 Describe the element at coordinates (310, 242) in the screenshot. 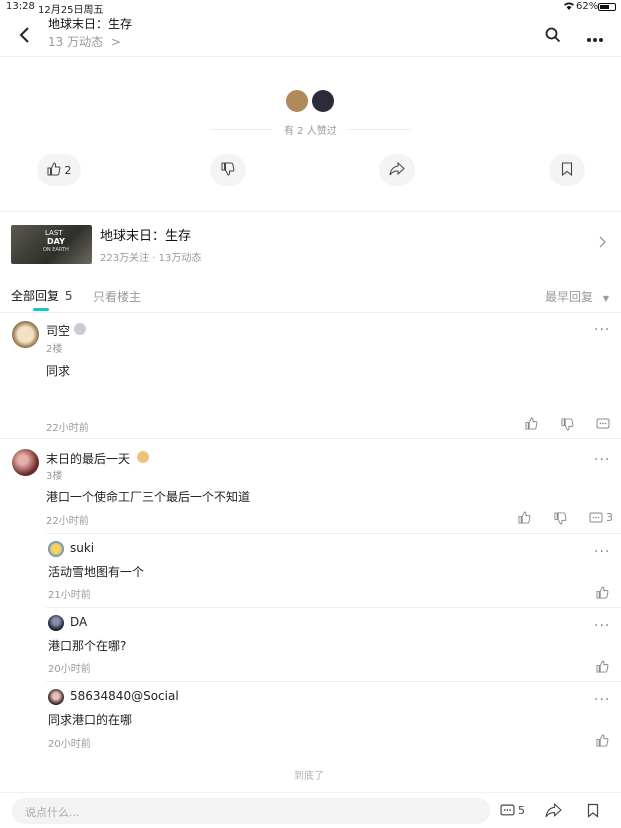

I see `game-card: LAST DAY ON EARTH 地球末日：生存 223万关注 · 13万动态` at that location.